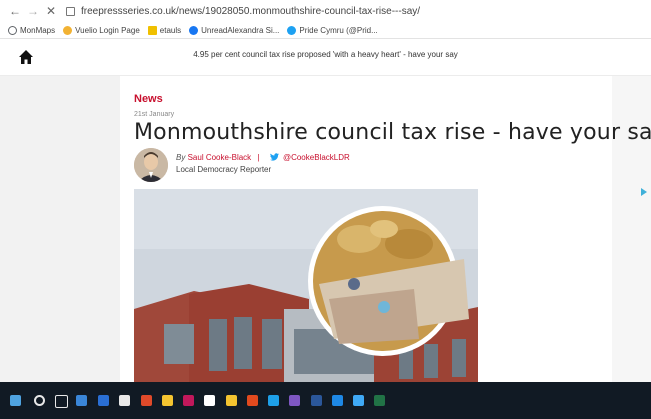 This screenshot has height=419, width=651. Describe the element at coordinates (38, 30) in the screenshot. I see `bookmark-label: MonMaps` at that location.